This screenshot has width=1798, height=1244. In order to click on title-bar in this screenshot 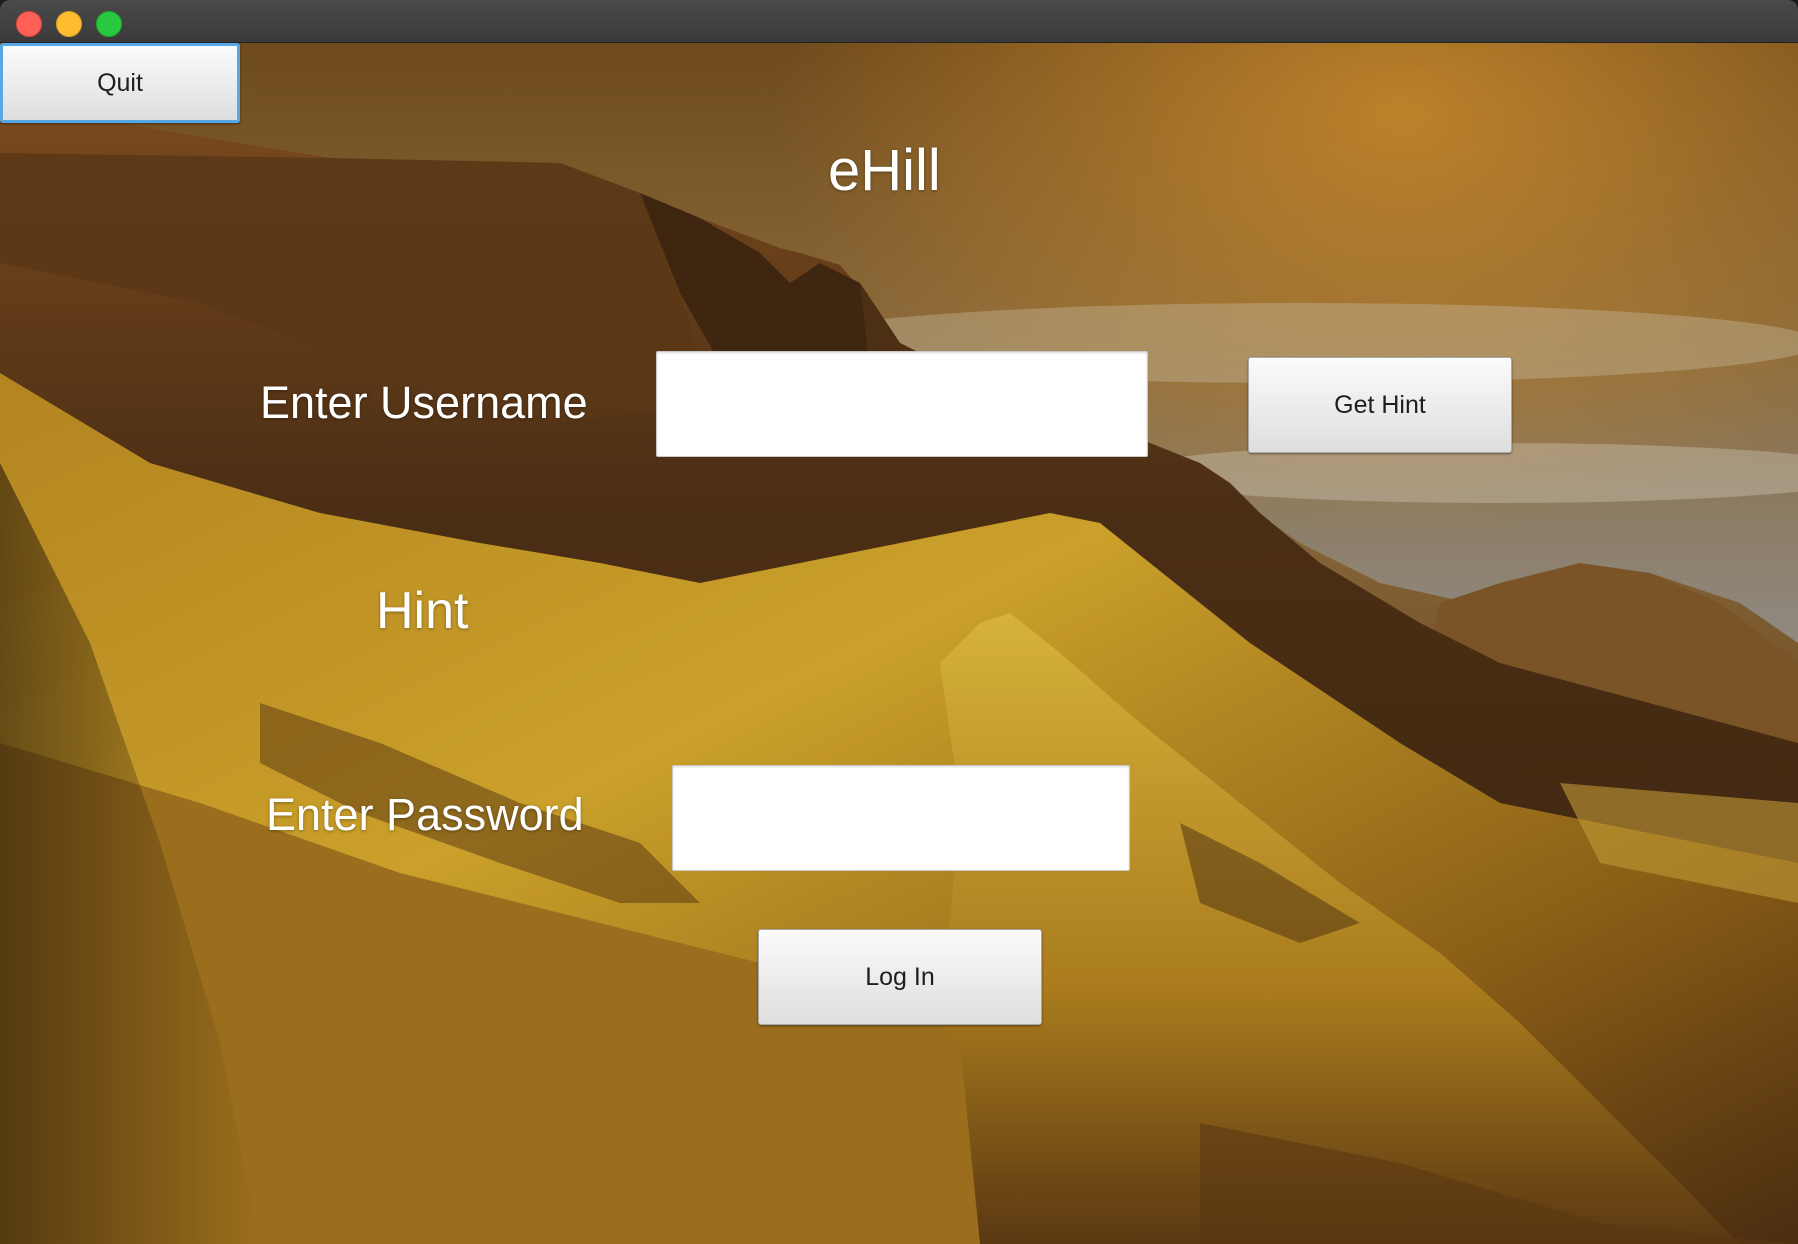, I will do `click(899, 21)`.